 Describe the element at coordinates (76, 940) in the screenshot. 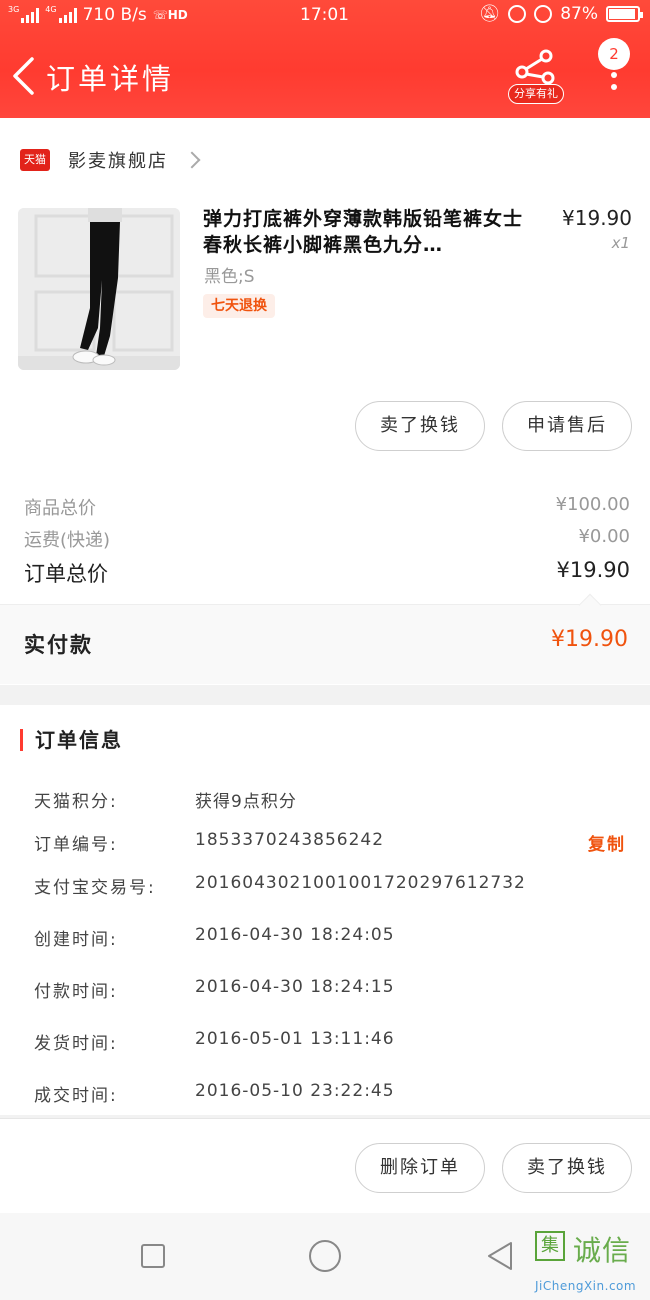

I see `info-label: 创建时间:` at that location.